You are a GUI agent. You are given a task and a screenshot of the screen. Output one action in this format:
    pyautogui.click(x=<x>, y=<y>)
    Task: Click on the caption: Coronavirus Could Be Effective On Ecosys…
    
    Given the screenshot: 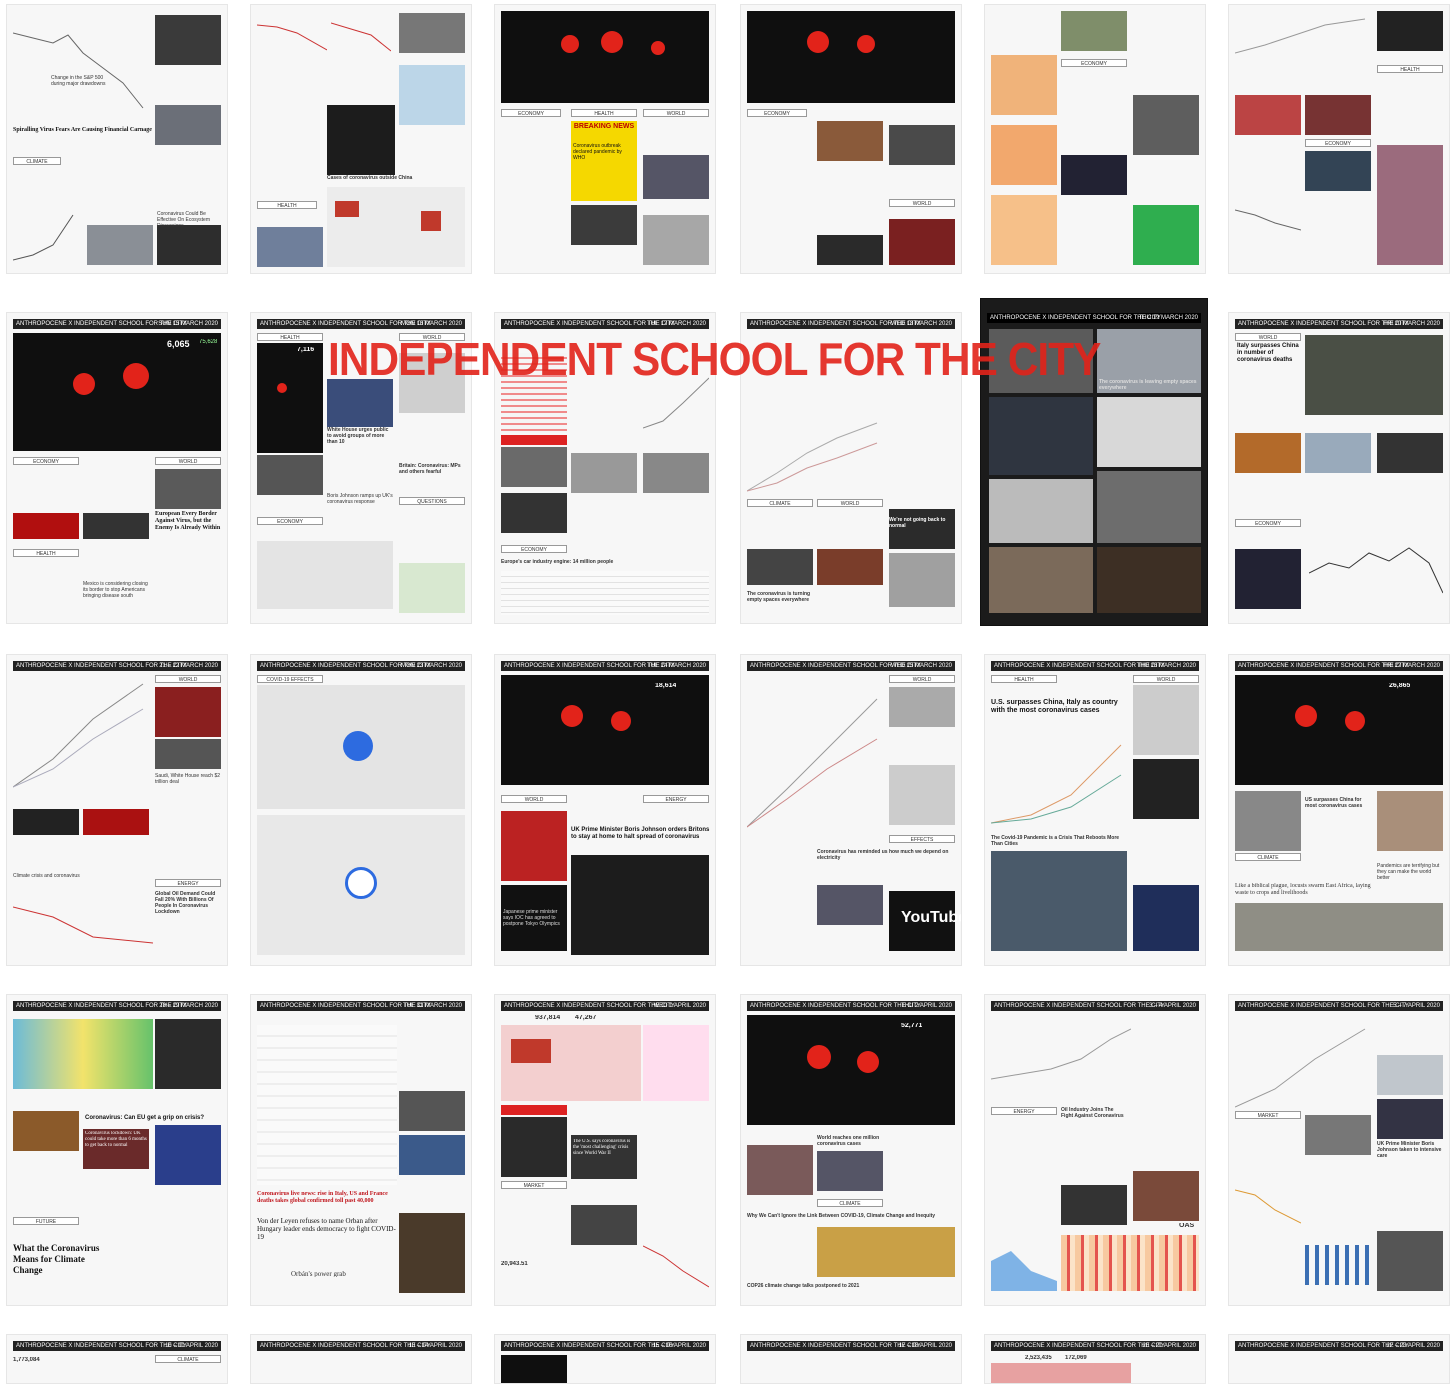 What is the action you would take?
    pyautogui.click(x=183, y=220)
    